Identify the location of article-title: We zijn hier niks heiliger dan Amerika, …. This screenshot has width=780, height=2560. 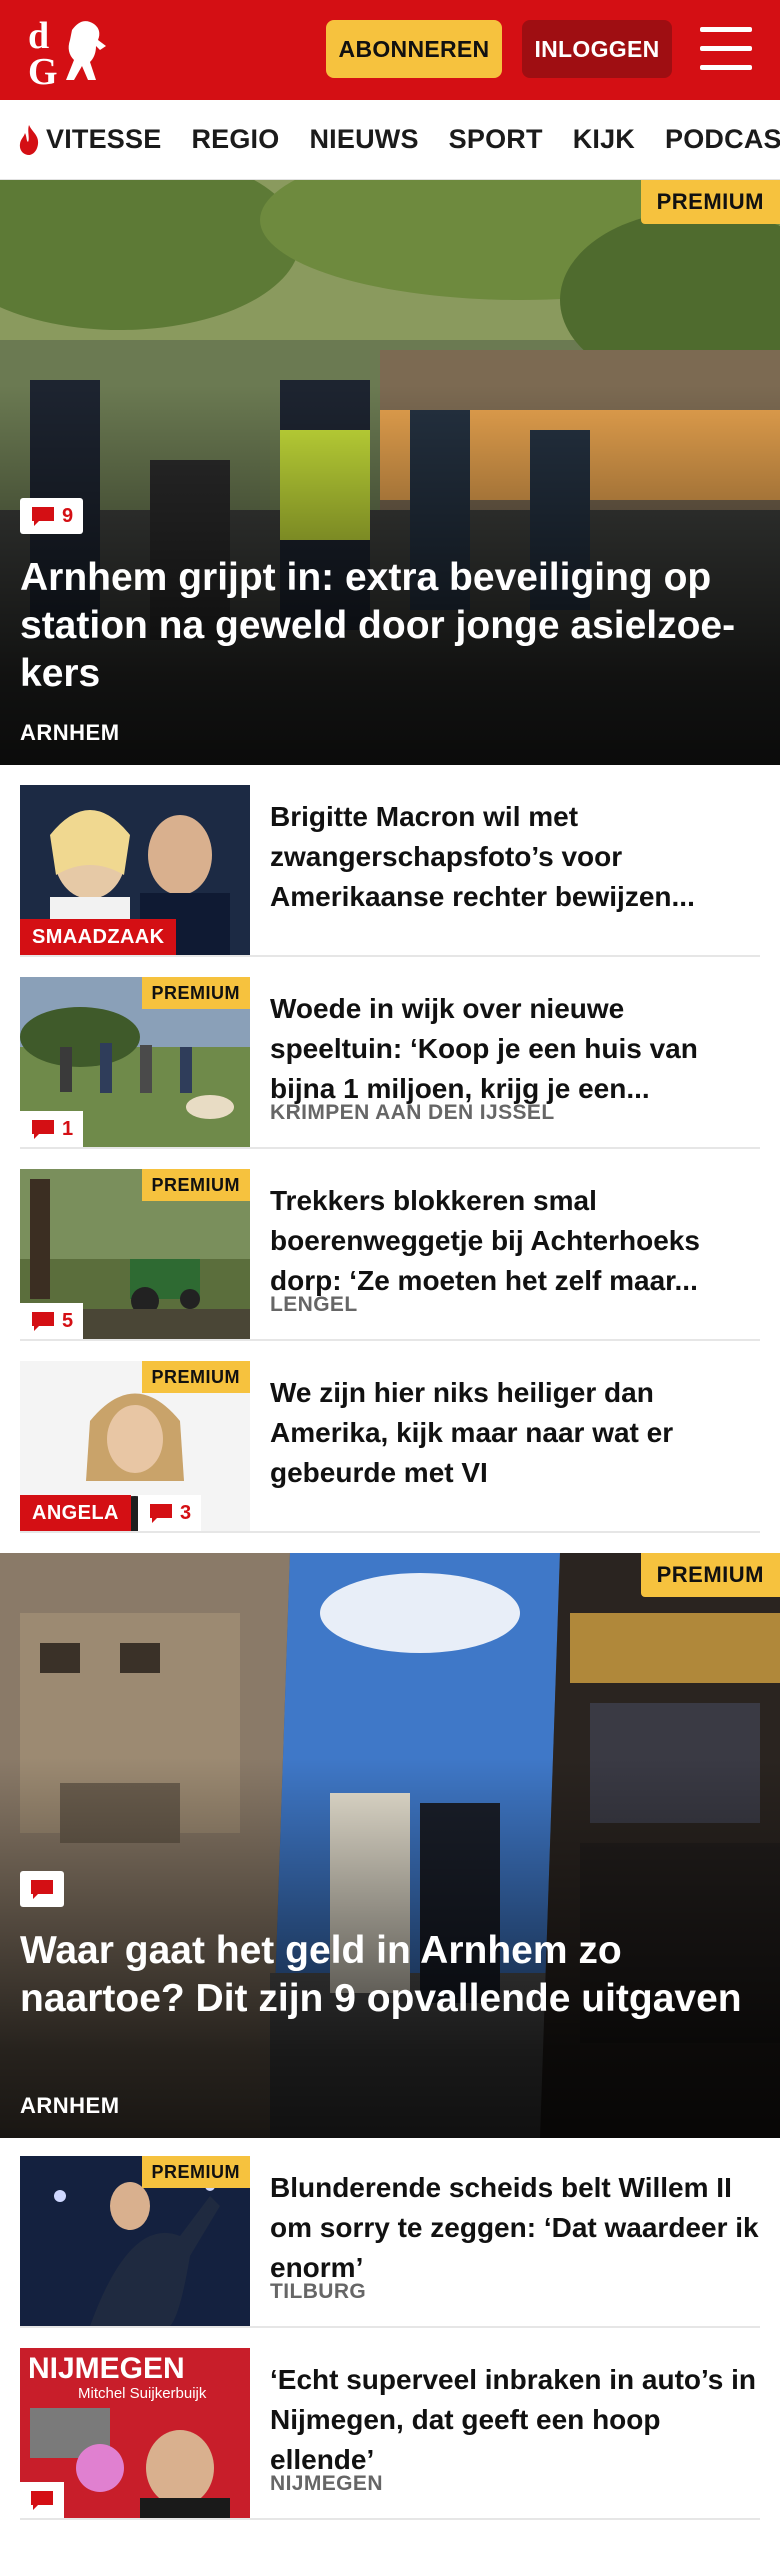
(515, 1433).